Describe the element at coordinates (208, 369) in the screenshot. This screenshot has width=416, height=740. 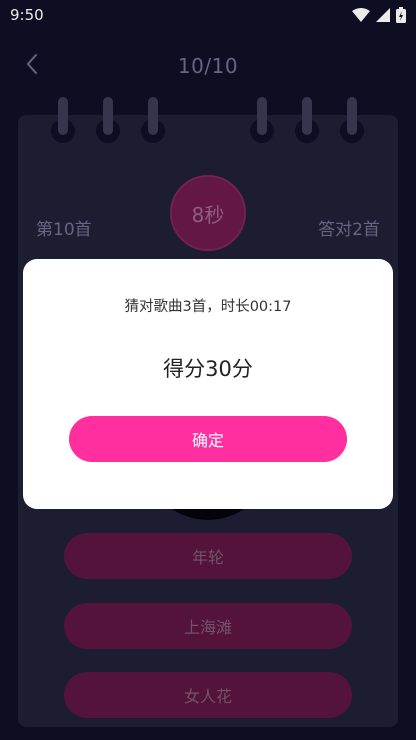
I see `result-score: 得分30分` at that location.